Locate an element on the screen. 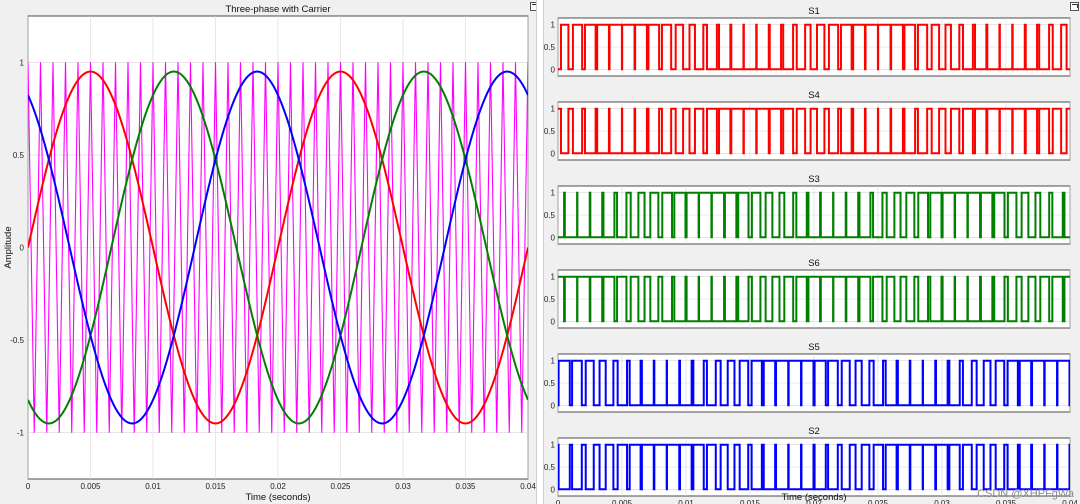 The width and height of the screenshot is (1080, 504). x-tick-label: 0.02 is located at coordinates (278, 486).